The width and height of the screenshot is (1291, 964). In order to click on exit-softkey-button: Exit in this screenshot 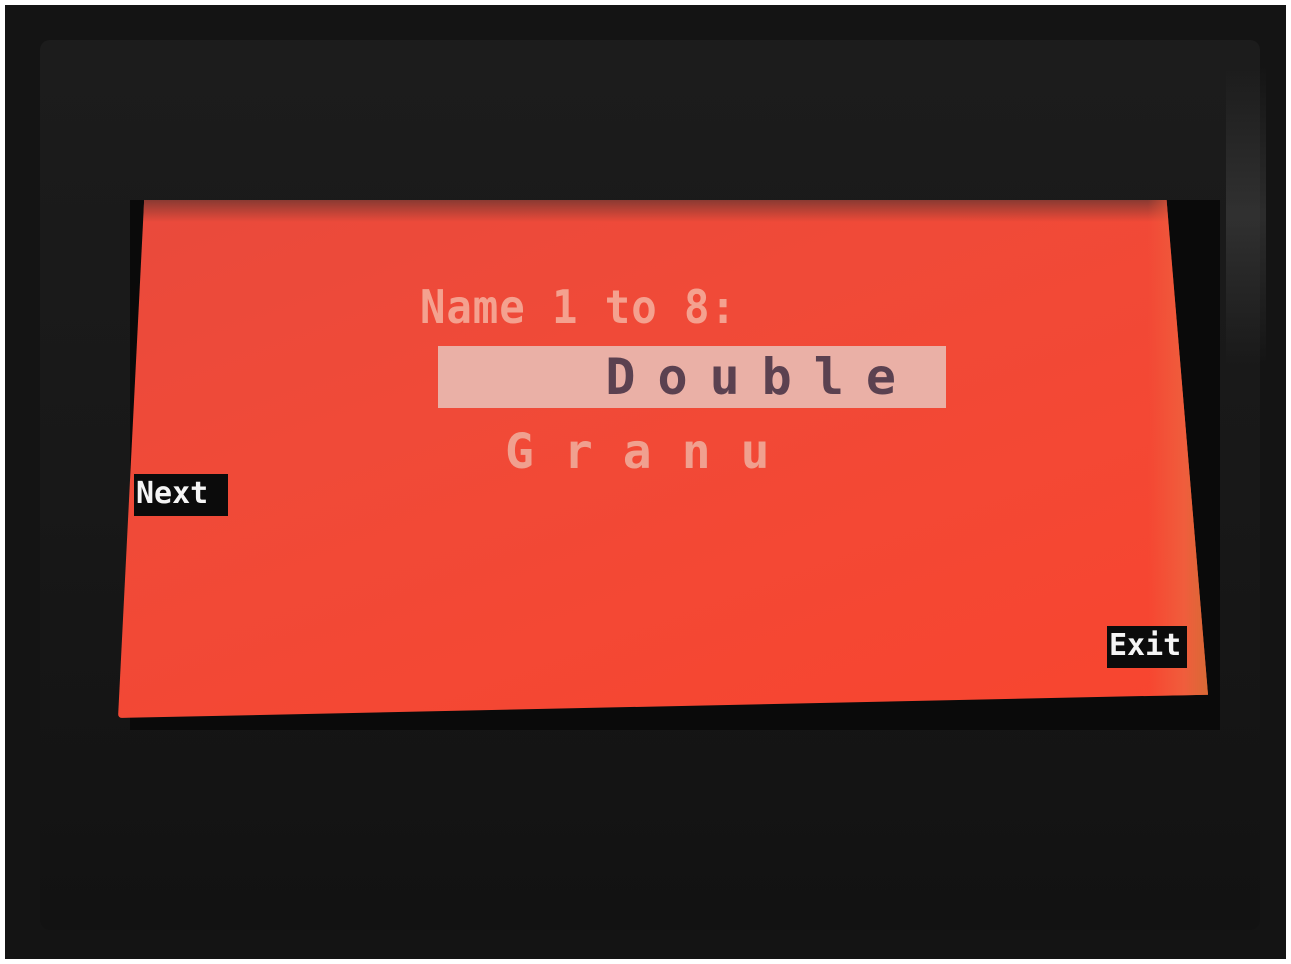, I will do `click(1147, 647)`.